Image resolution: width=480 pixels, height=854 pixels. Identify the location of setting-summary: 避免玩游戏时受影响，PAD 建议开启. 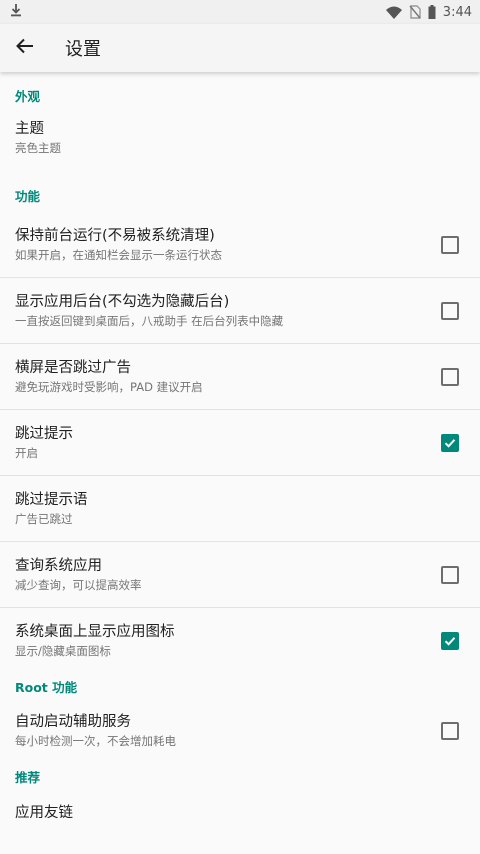
(109, 386).